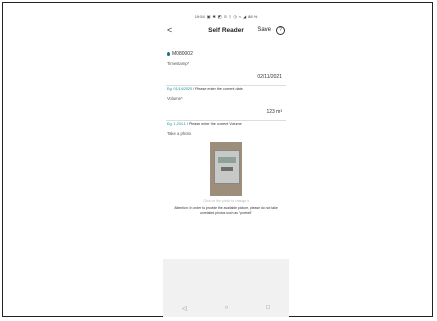  What do you see at coordinates (226, 77) in the screenshot?
I see `timestamp-field: 02/11/2021` at bounding box center [226, 77].